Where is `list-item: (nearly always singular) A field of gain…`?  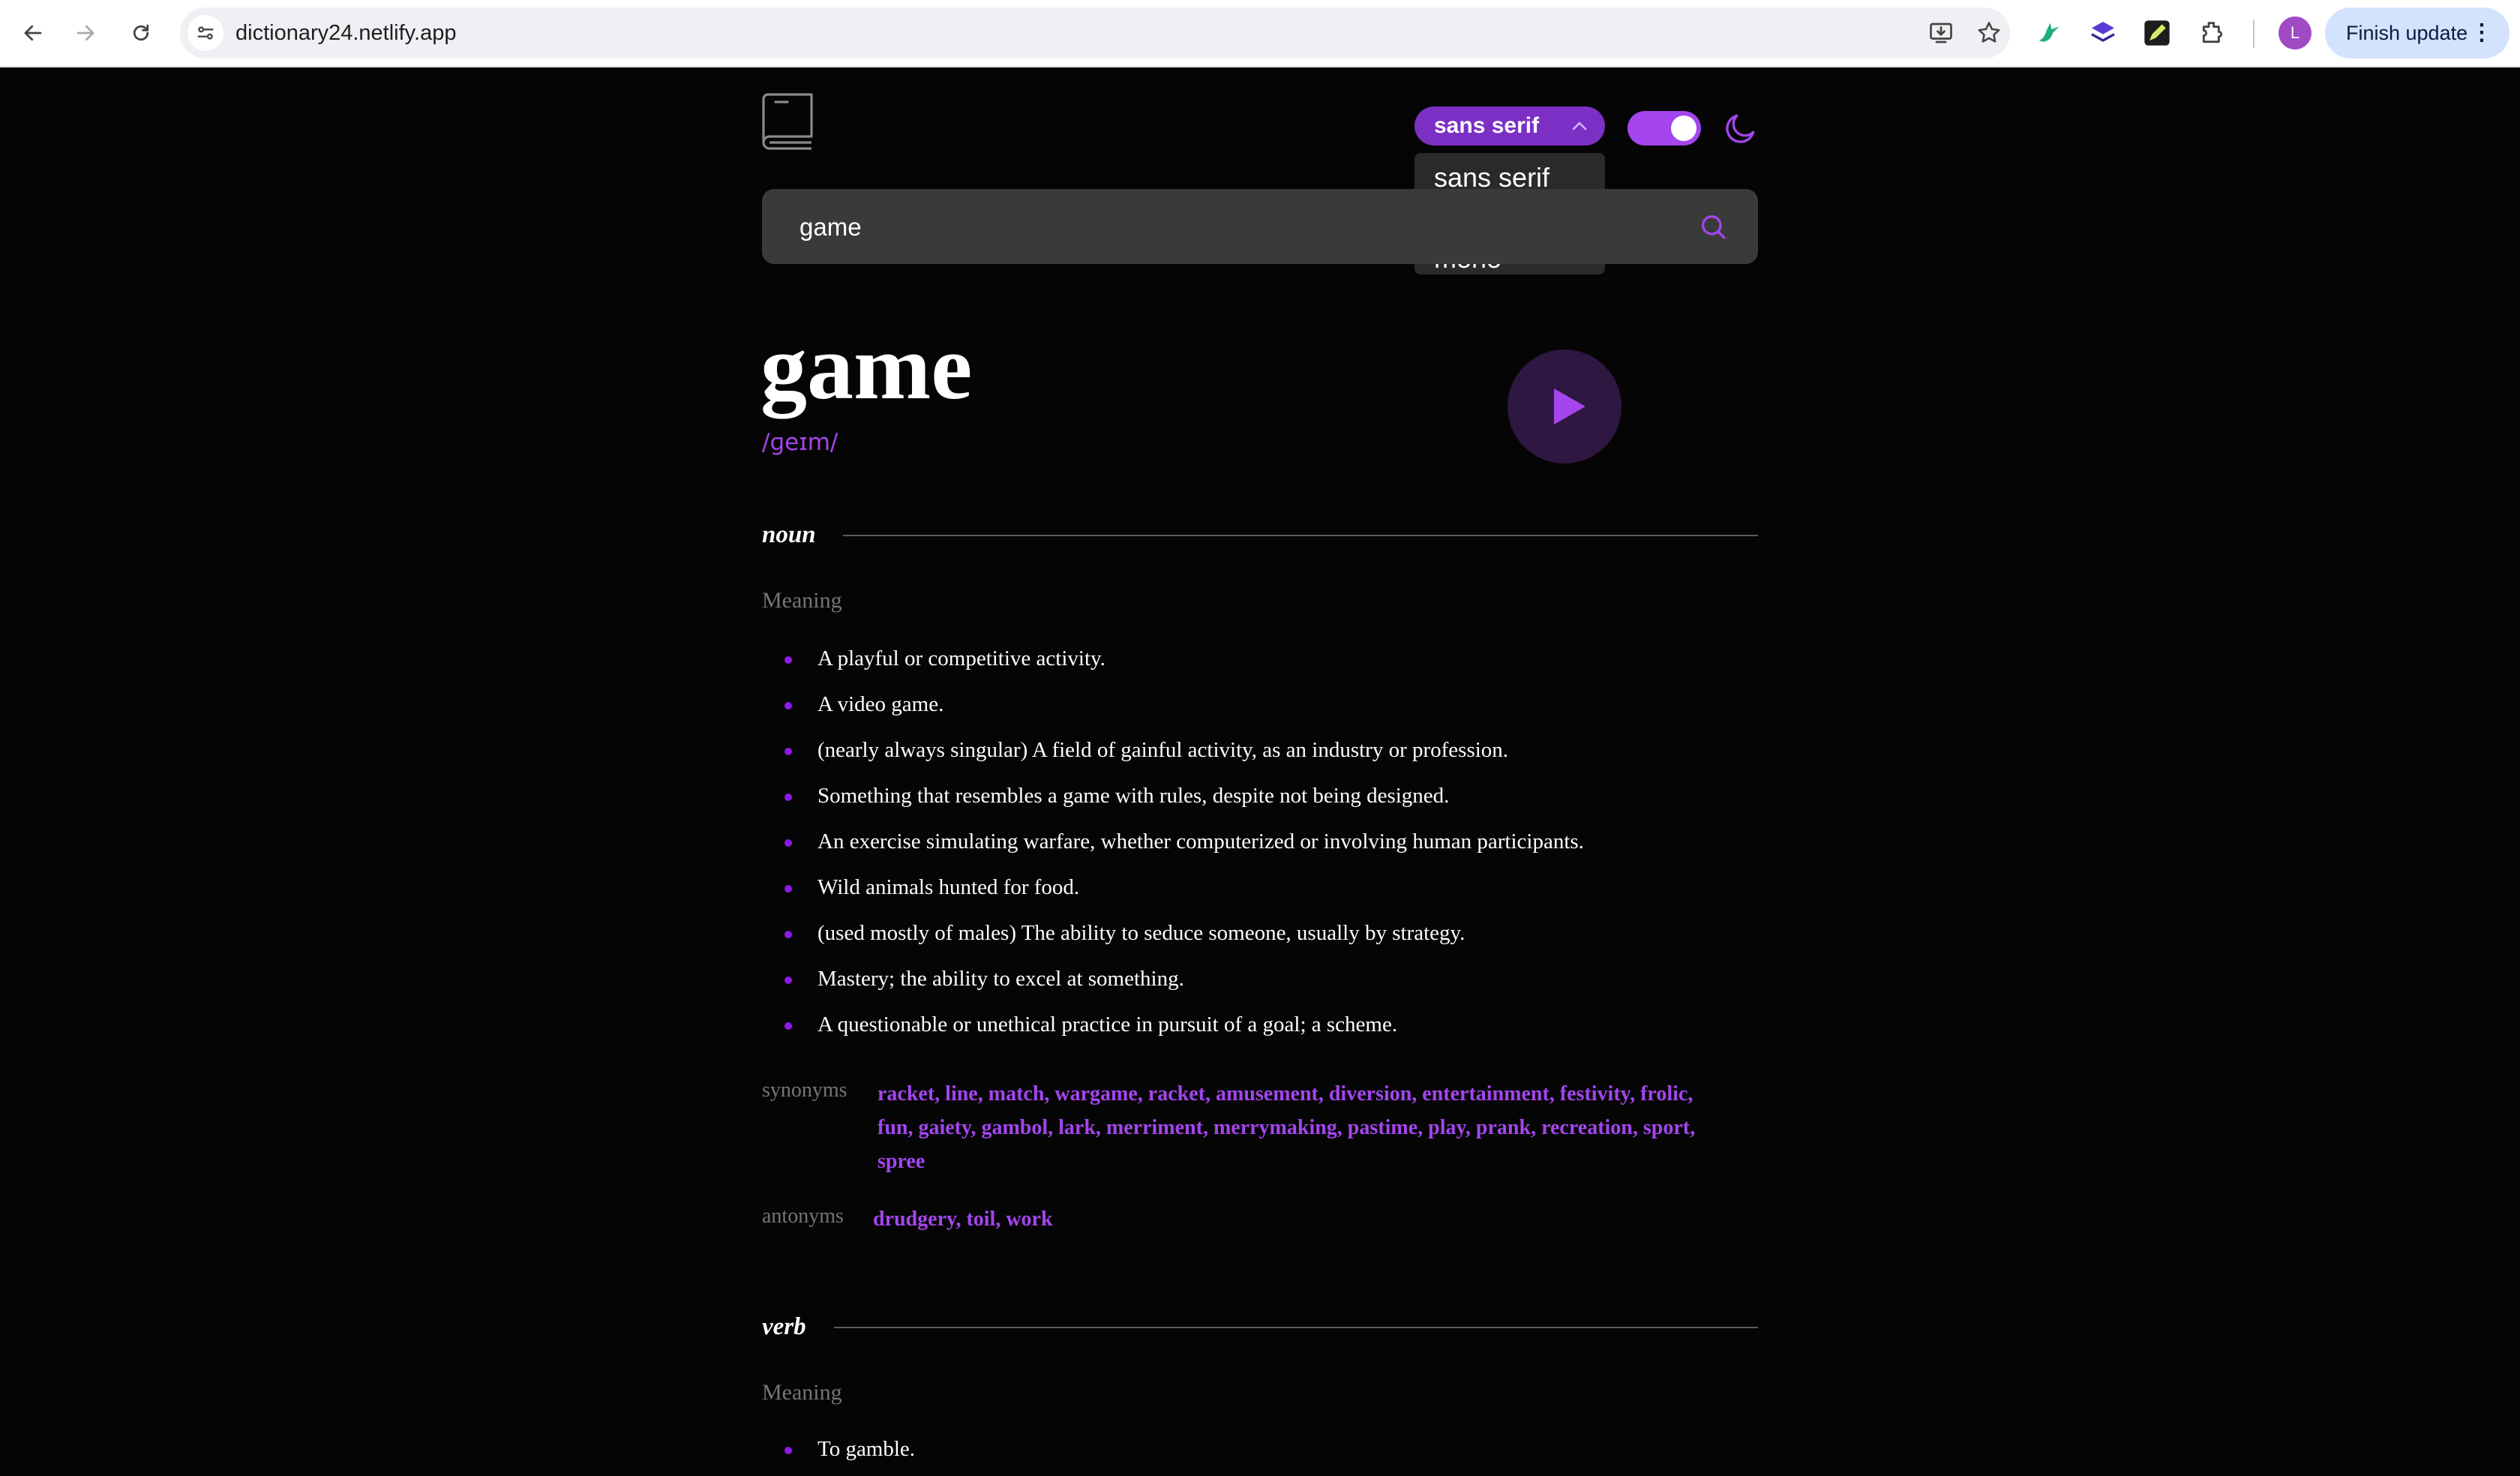
list-item: (nearly always singular) A field of gain… is located at coordinates (1260, 750).